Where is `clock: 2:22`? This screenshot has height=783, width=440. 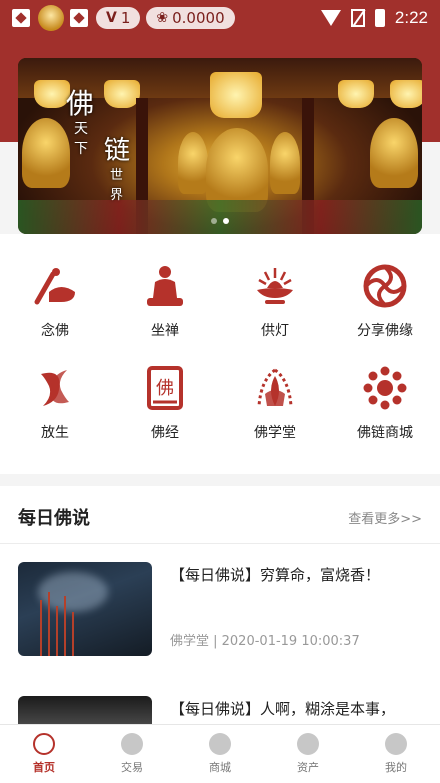 clock: 2:22 is located at coordinates (411, 17).